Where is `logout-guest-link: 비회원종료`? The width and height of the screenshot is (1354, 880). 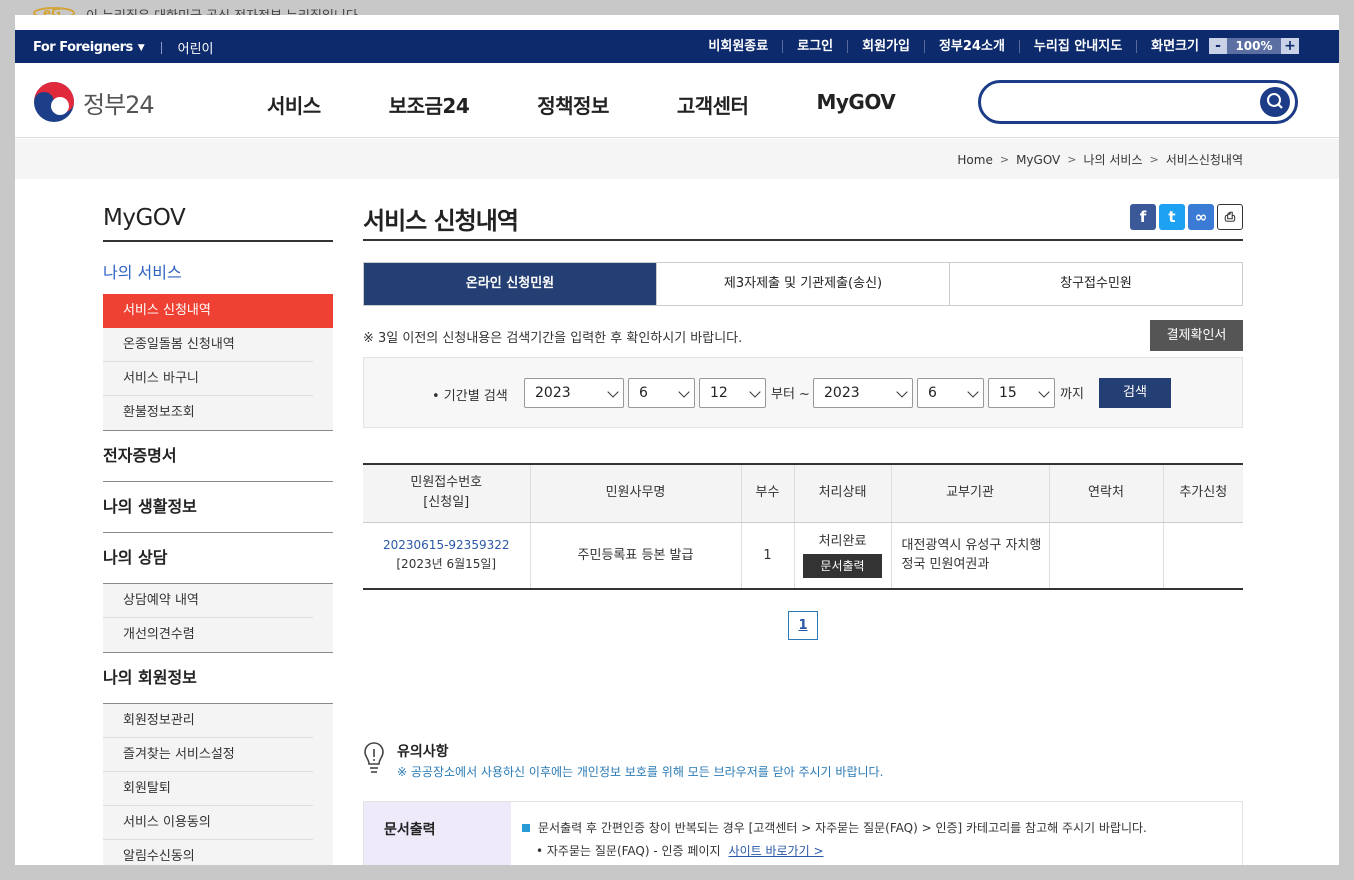
logout-guest-link: 비회원종료 is located at coordinates (739, 46).